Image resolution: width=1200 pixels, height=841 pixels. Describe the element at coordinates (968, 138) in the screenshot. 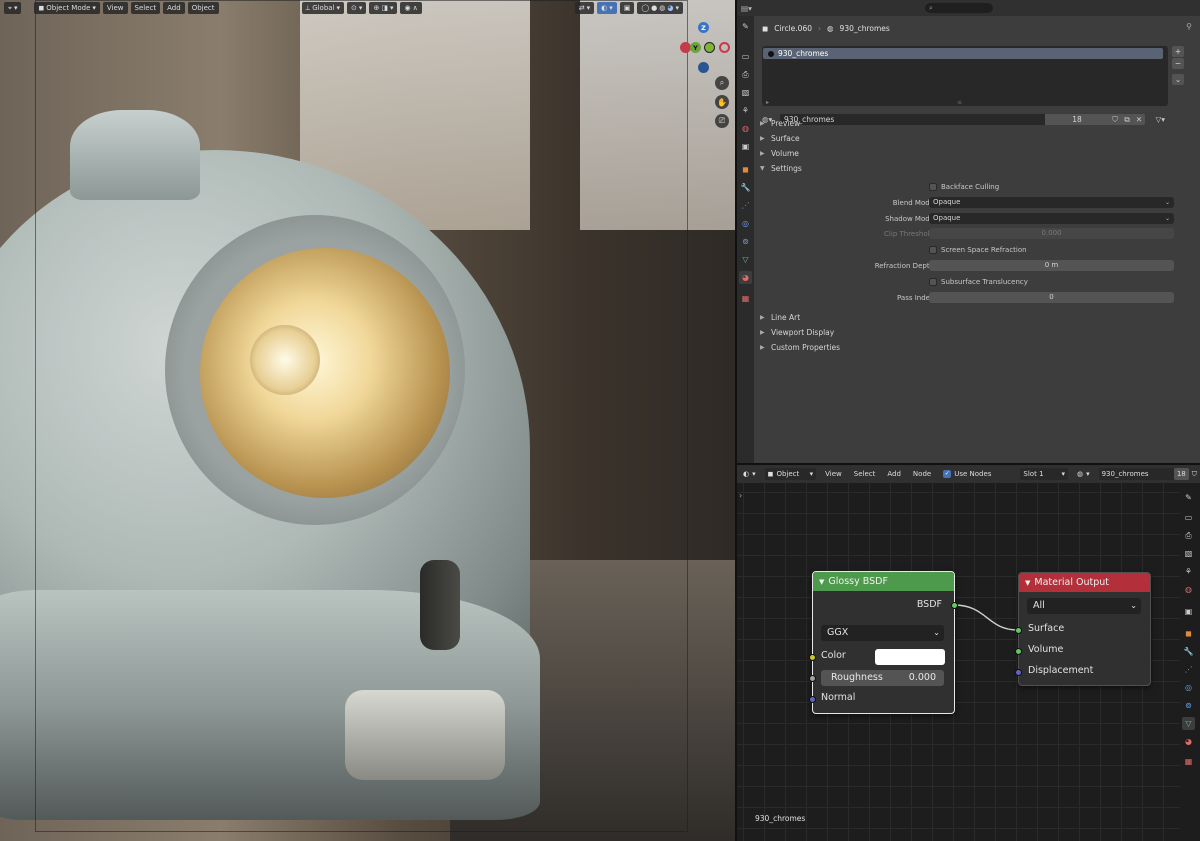

I see `section-surface: ▶ Surface` at that location.